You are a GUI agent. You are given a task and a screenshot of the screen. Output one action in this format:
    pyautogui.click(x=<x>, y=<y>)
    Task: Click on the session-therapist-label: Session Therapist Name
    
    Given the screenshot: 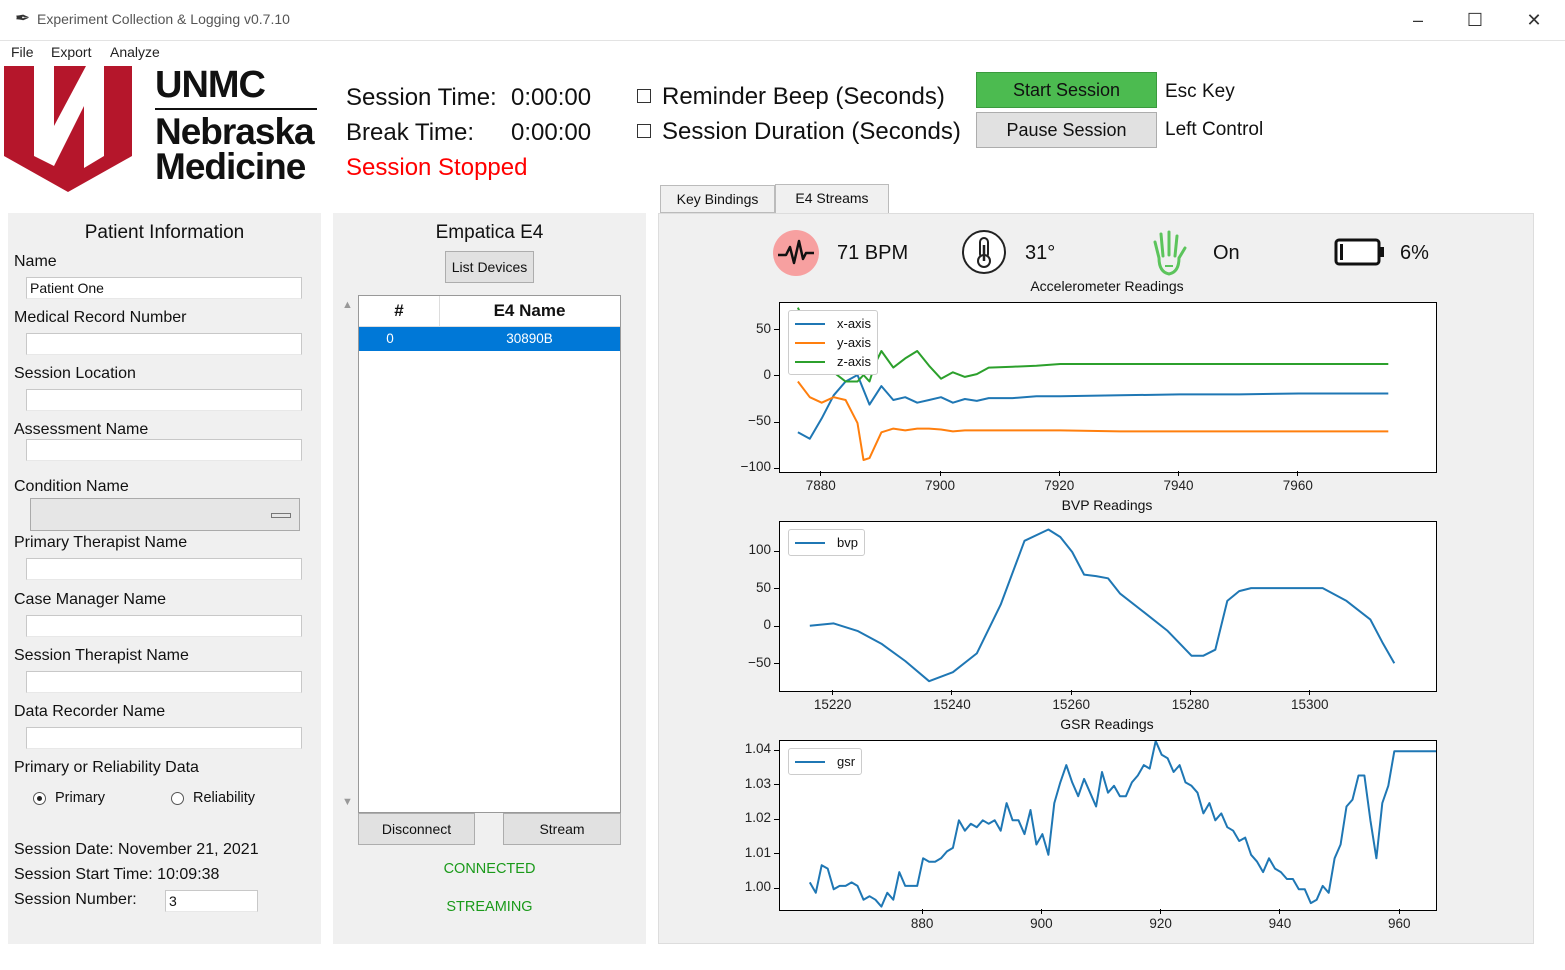 What is the action you would take?
    pyautogui.click(x=101, y=655)
    